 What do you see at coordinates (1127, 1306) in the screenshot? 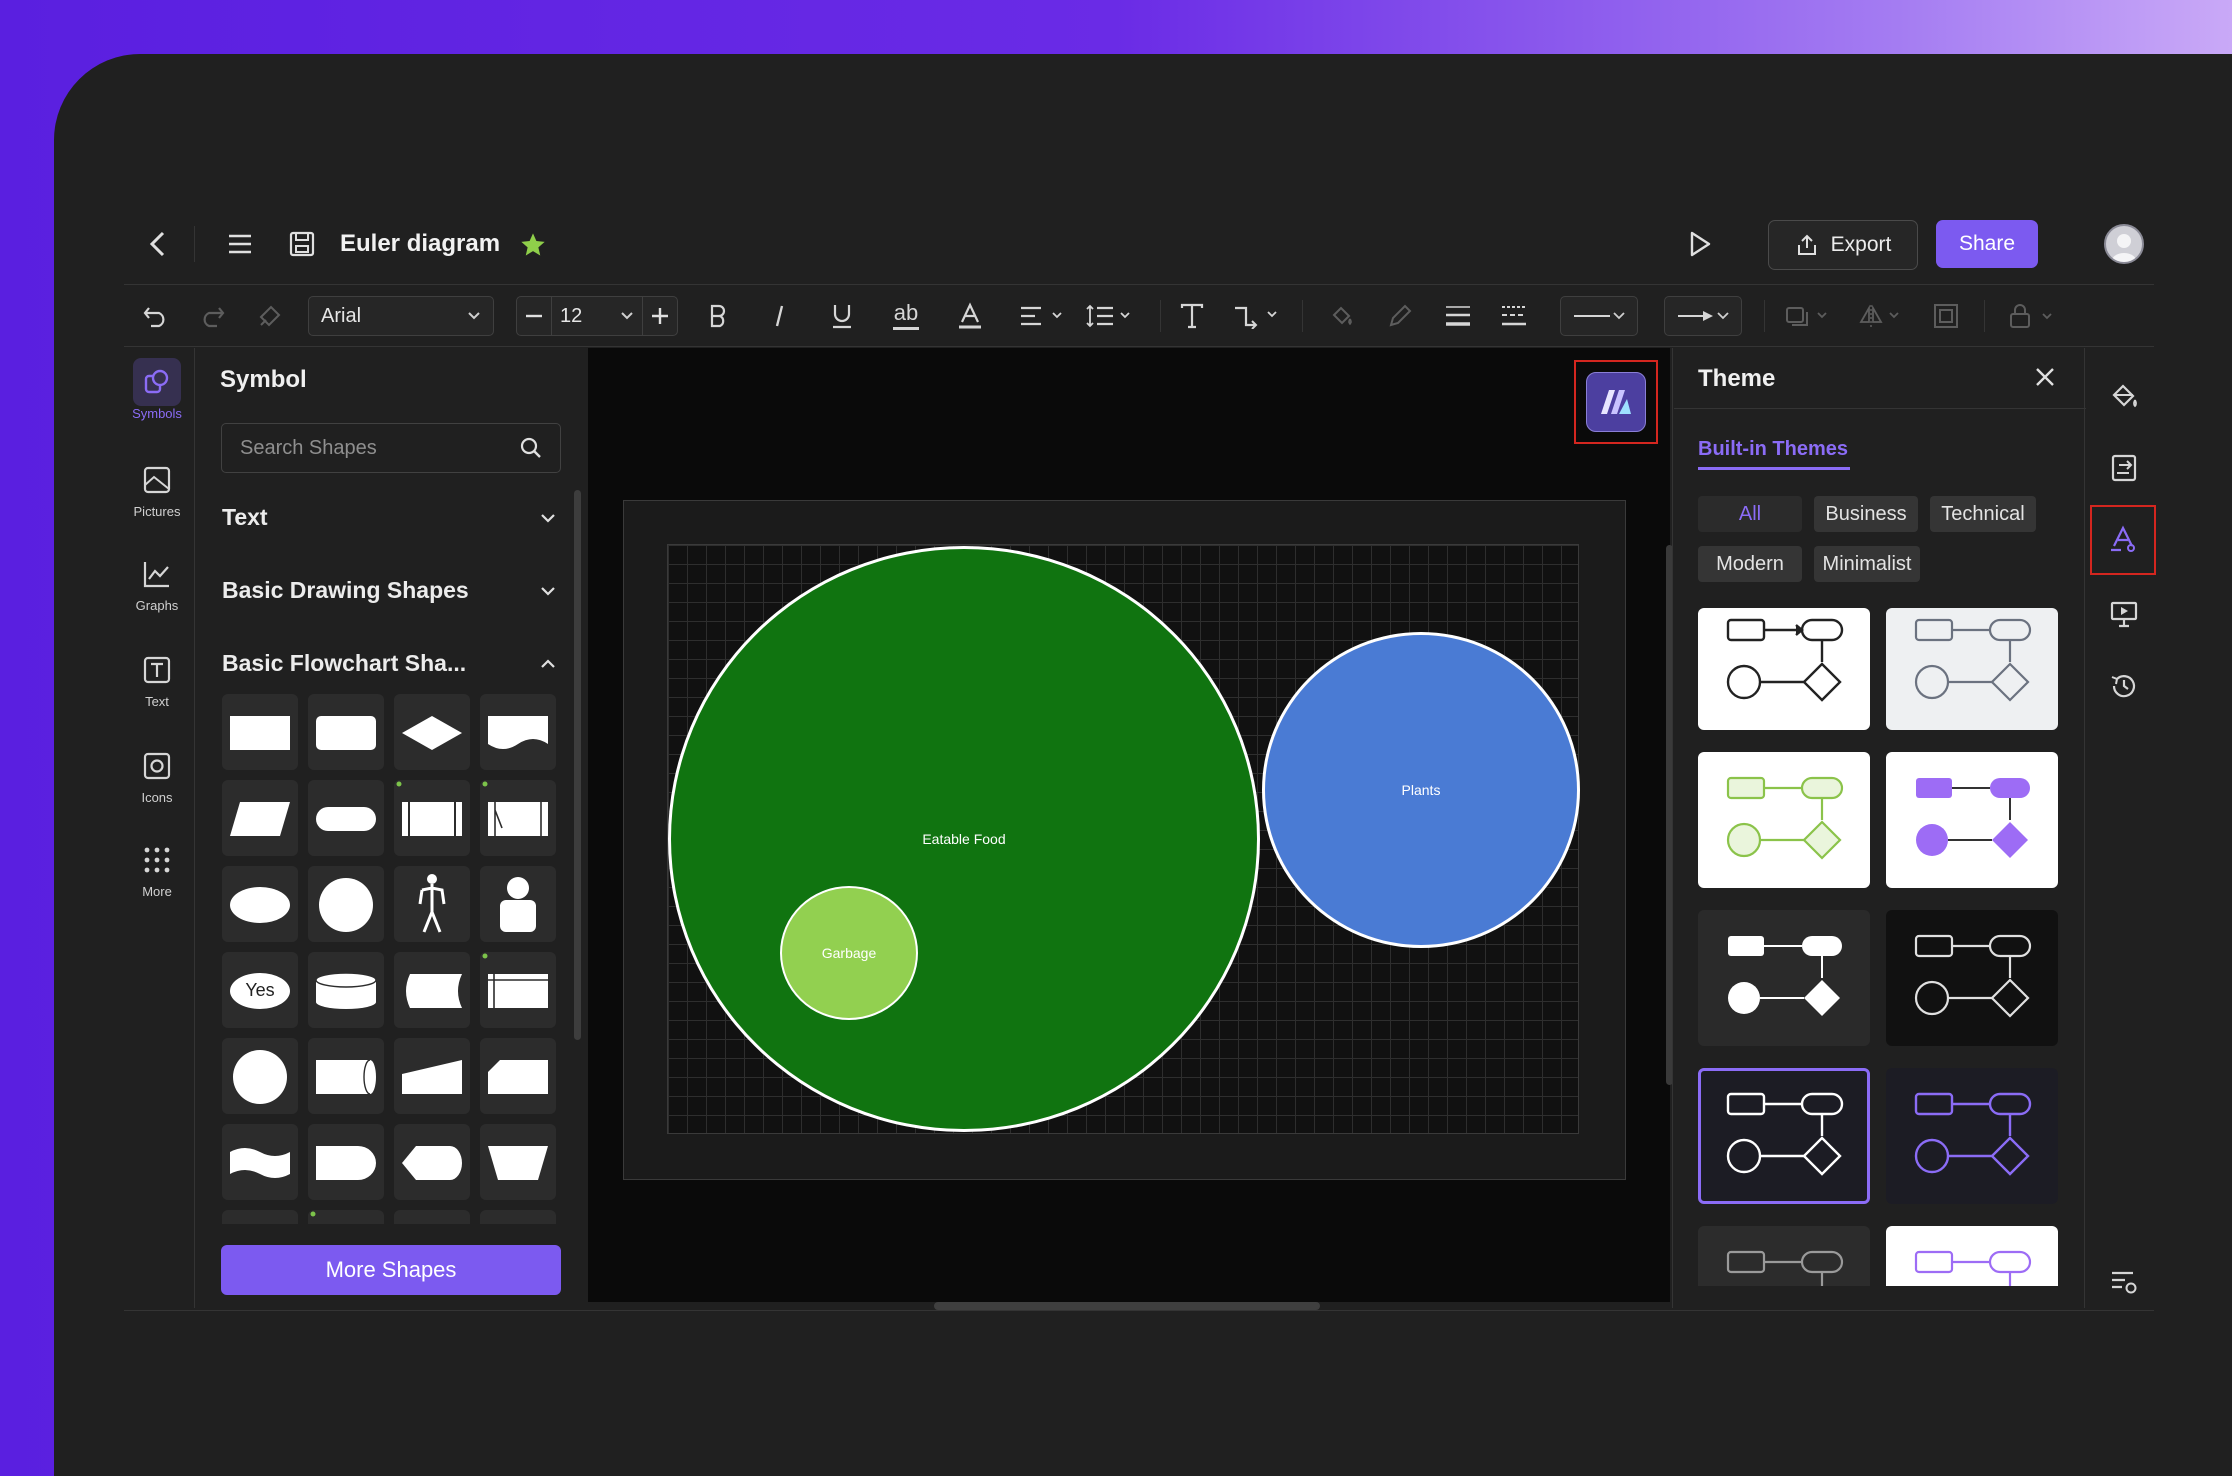
I see `canvas-horizontal-scrollbar` at bounding box center [1127, 1306].